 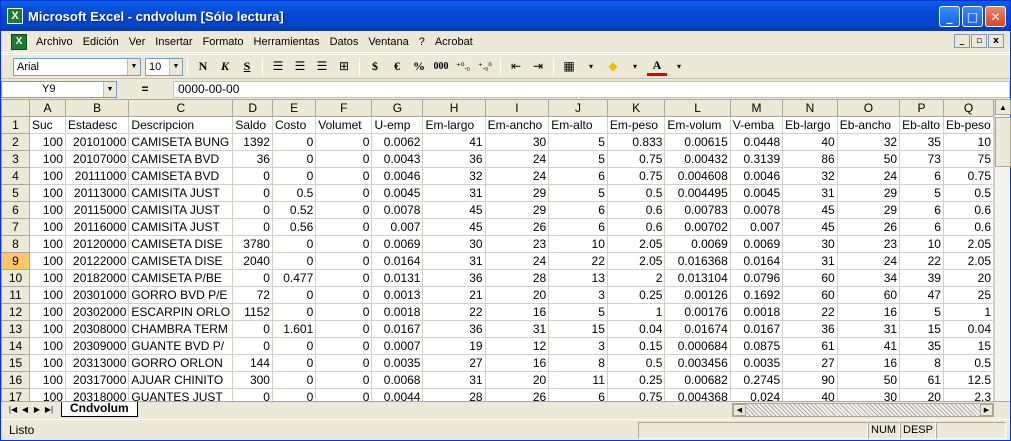 What do you see at coordinates (397, 295) in the screenshot?
I see `cell: 0.0013` at bounding box center [397, 295].